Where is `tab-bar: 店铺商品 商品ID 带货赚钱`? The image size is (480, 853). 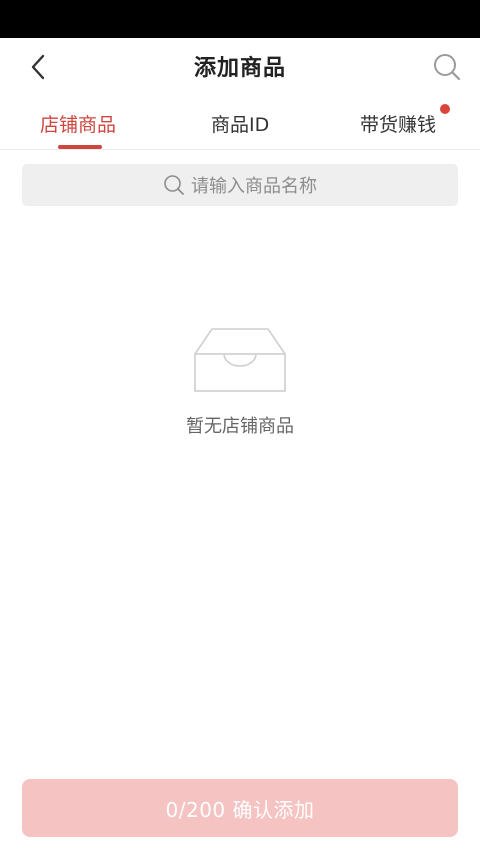 tab-bar: 店铺商品 商品ID 带货赚钱 is located at coordinates (240, 122).